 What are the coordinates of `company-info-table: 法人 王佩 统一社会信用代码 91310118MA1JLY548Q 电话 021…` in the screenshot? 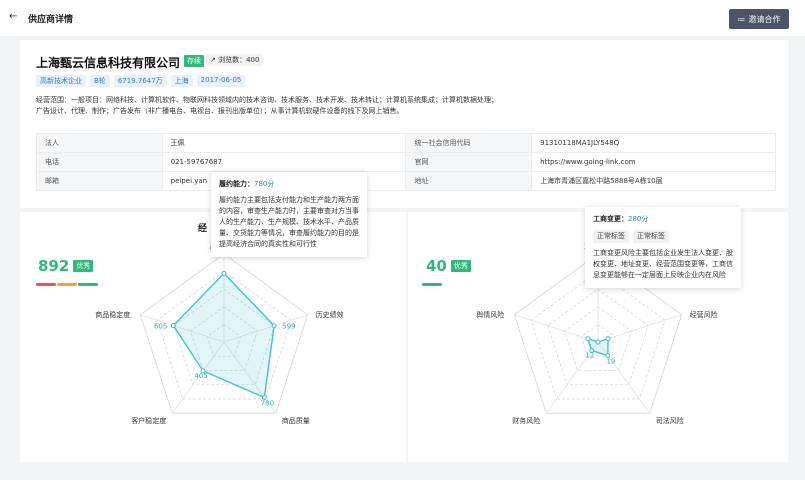 It's located at (406, 162).